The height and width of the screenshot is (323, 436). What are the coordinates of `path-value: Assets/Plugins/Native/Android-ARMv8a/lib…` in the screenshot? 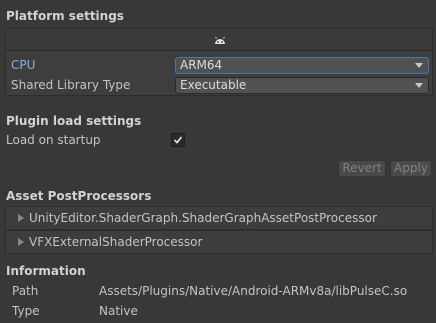 It's located at (253, 291).